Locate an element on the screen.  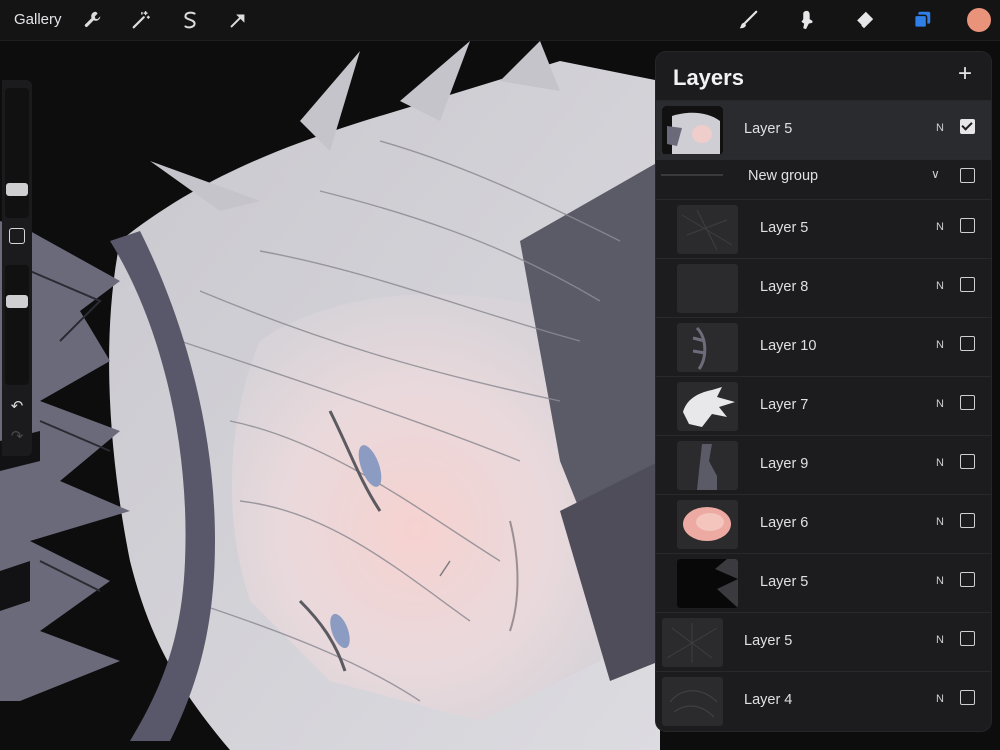
group-name: New group is located at coordinates (783, 176).